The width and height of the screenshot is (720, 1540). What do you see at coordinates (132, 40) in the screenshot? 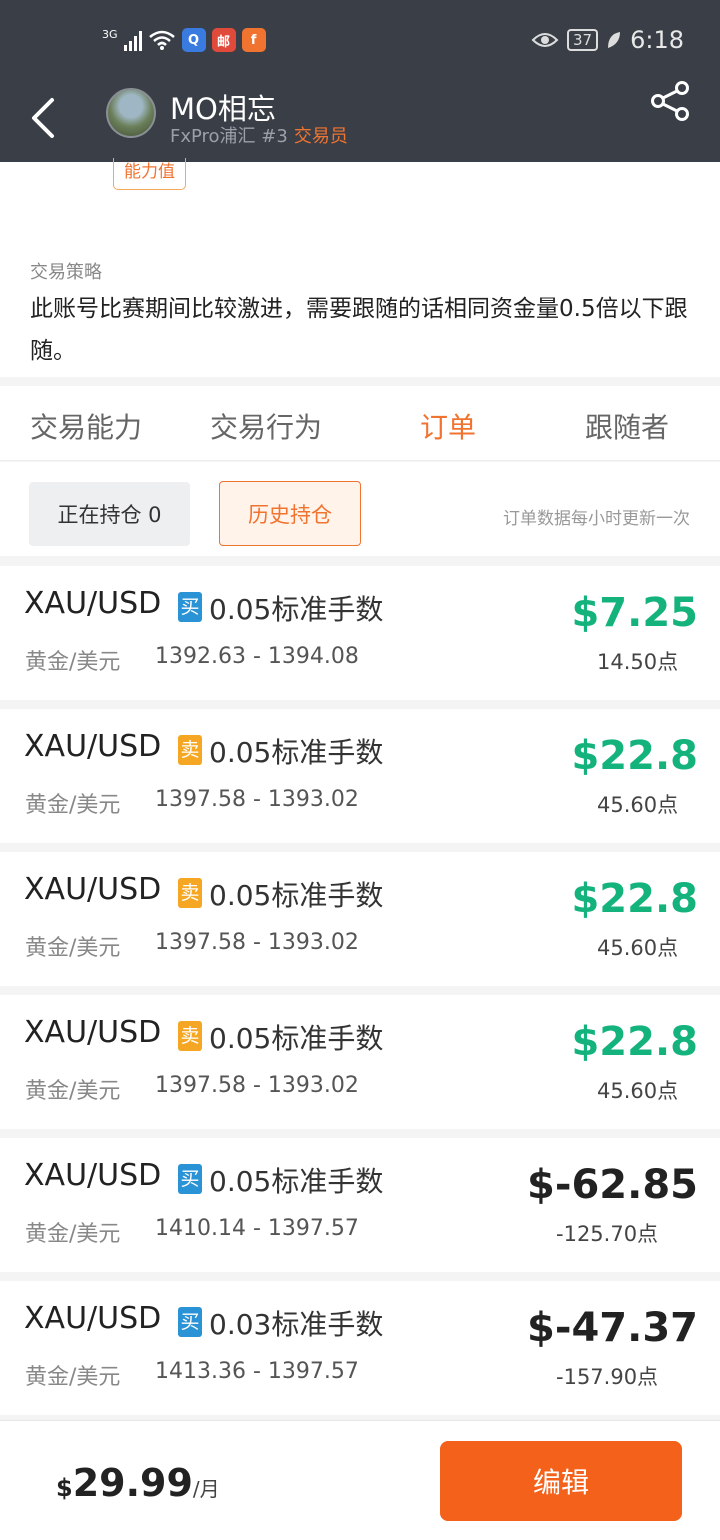
I see `signal-icon` at bounding box center [132, 40].